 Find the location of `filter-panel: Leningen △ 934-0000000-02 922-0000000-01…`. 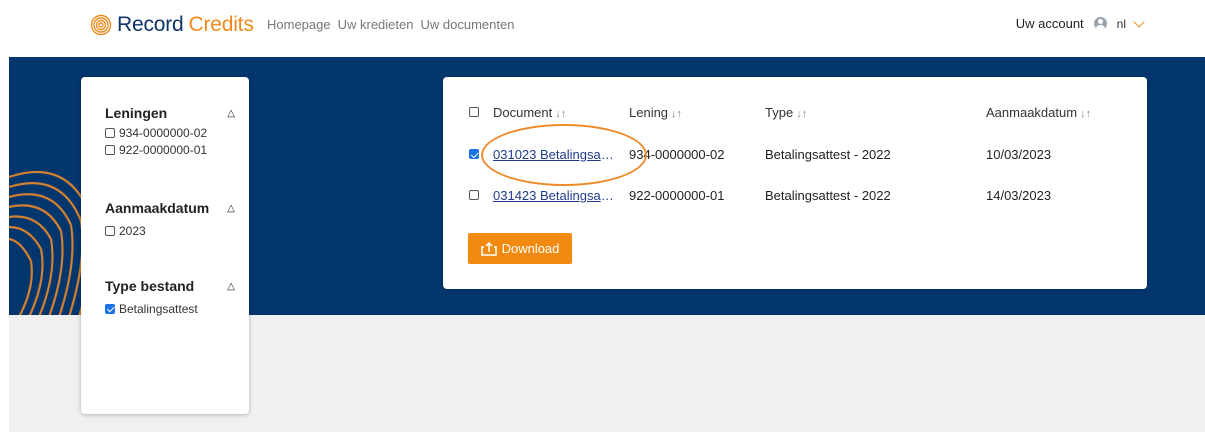

filter-panel: Leningen △ 934-0000000-02 922-0000000-01… is located at coordinates (165, 245).